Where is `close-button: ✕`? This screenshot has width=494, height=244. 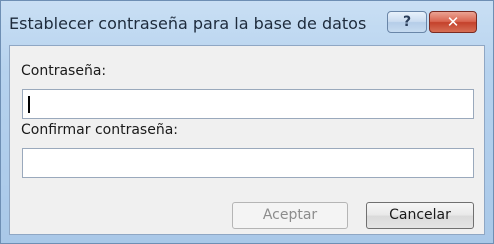 close-button: ✕ is located at coordinates (453, 22).